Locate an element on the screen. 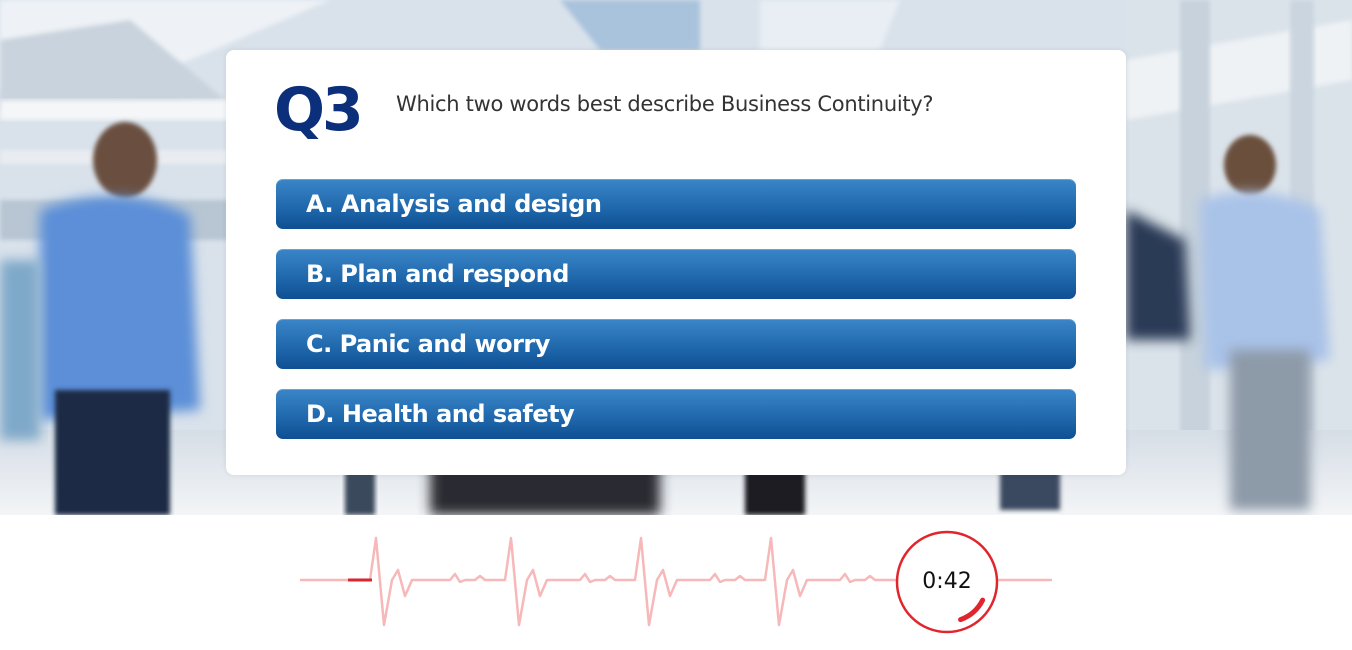  timer-display: 0:42 is located at coordinates (947, 581).